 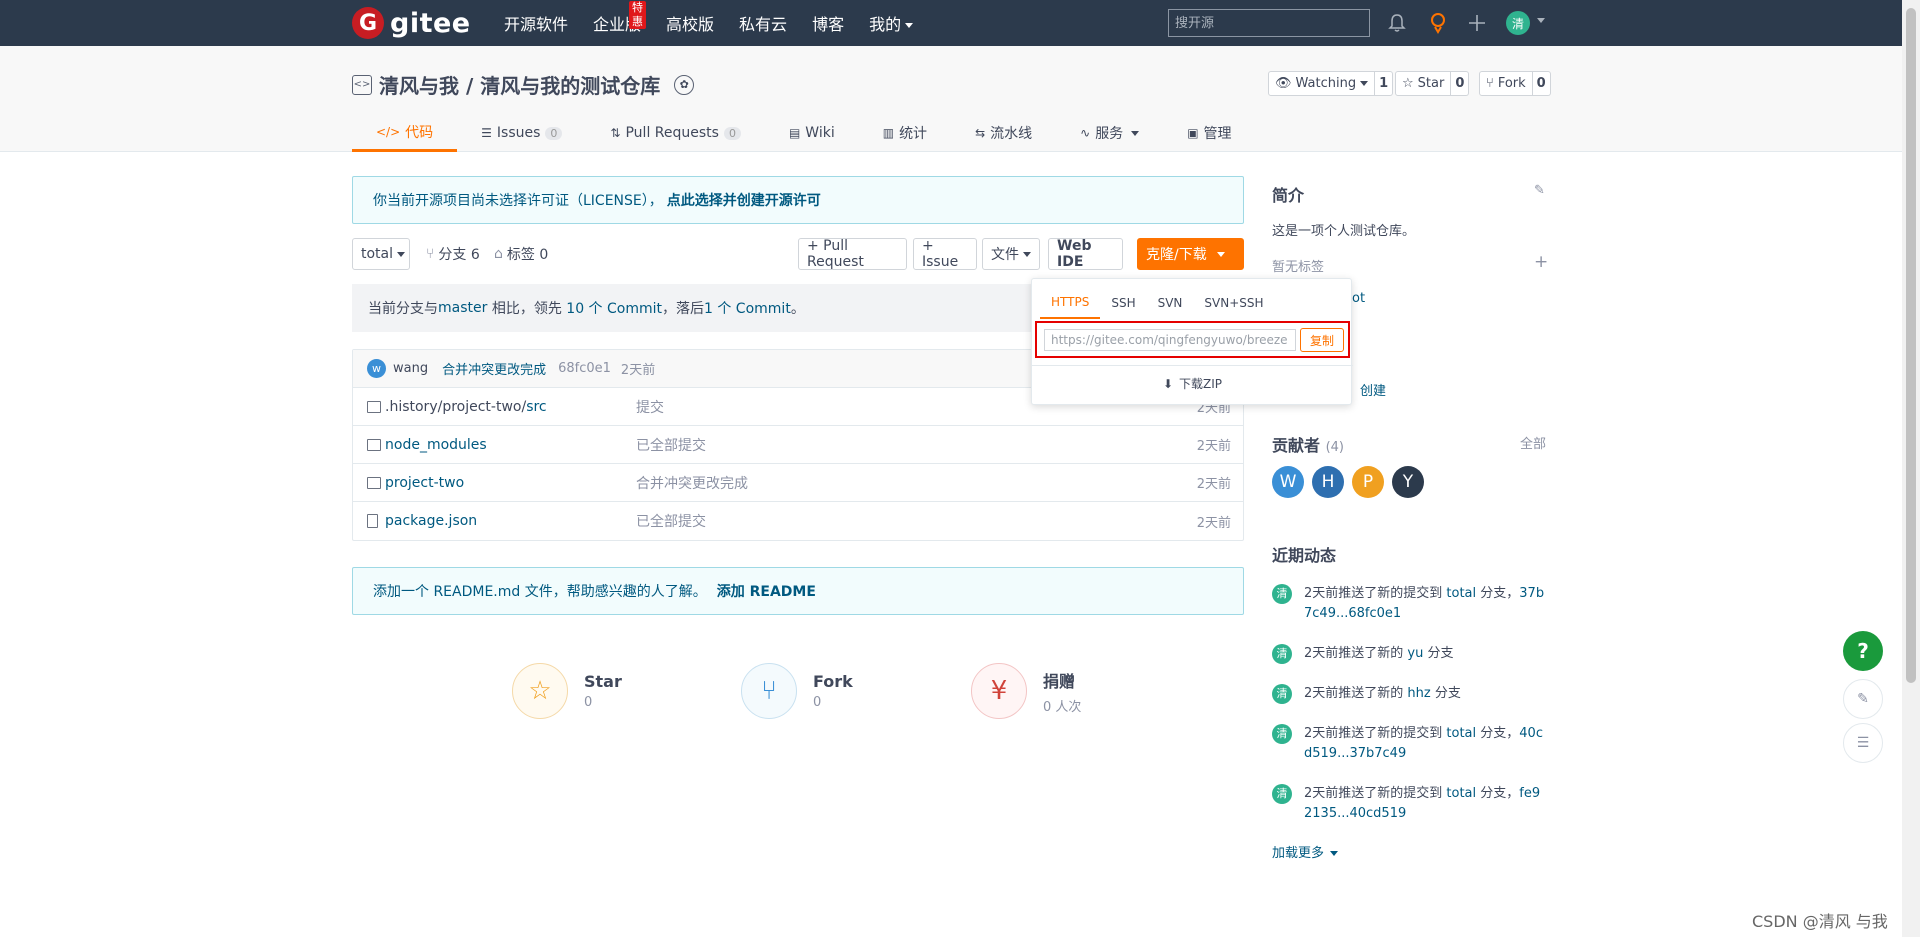 I want to click on file-name: project-two, so click(x=424, y=483).